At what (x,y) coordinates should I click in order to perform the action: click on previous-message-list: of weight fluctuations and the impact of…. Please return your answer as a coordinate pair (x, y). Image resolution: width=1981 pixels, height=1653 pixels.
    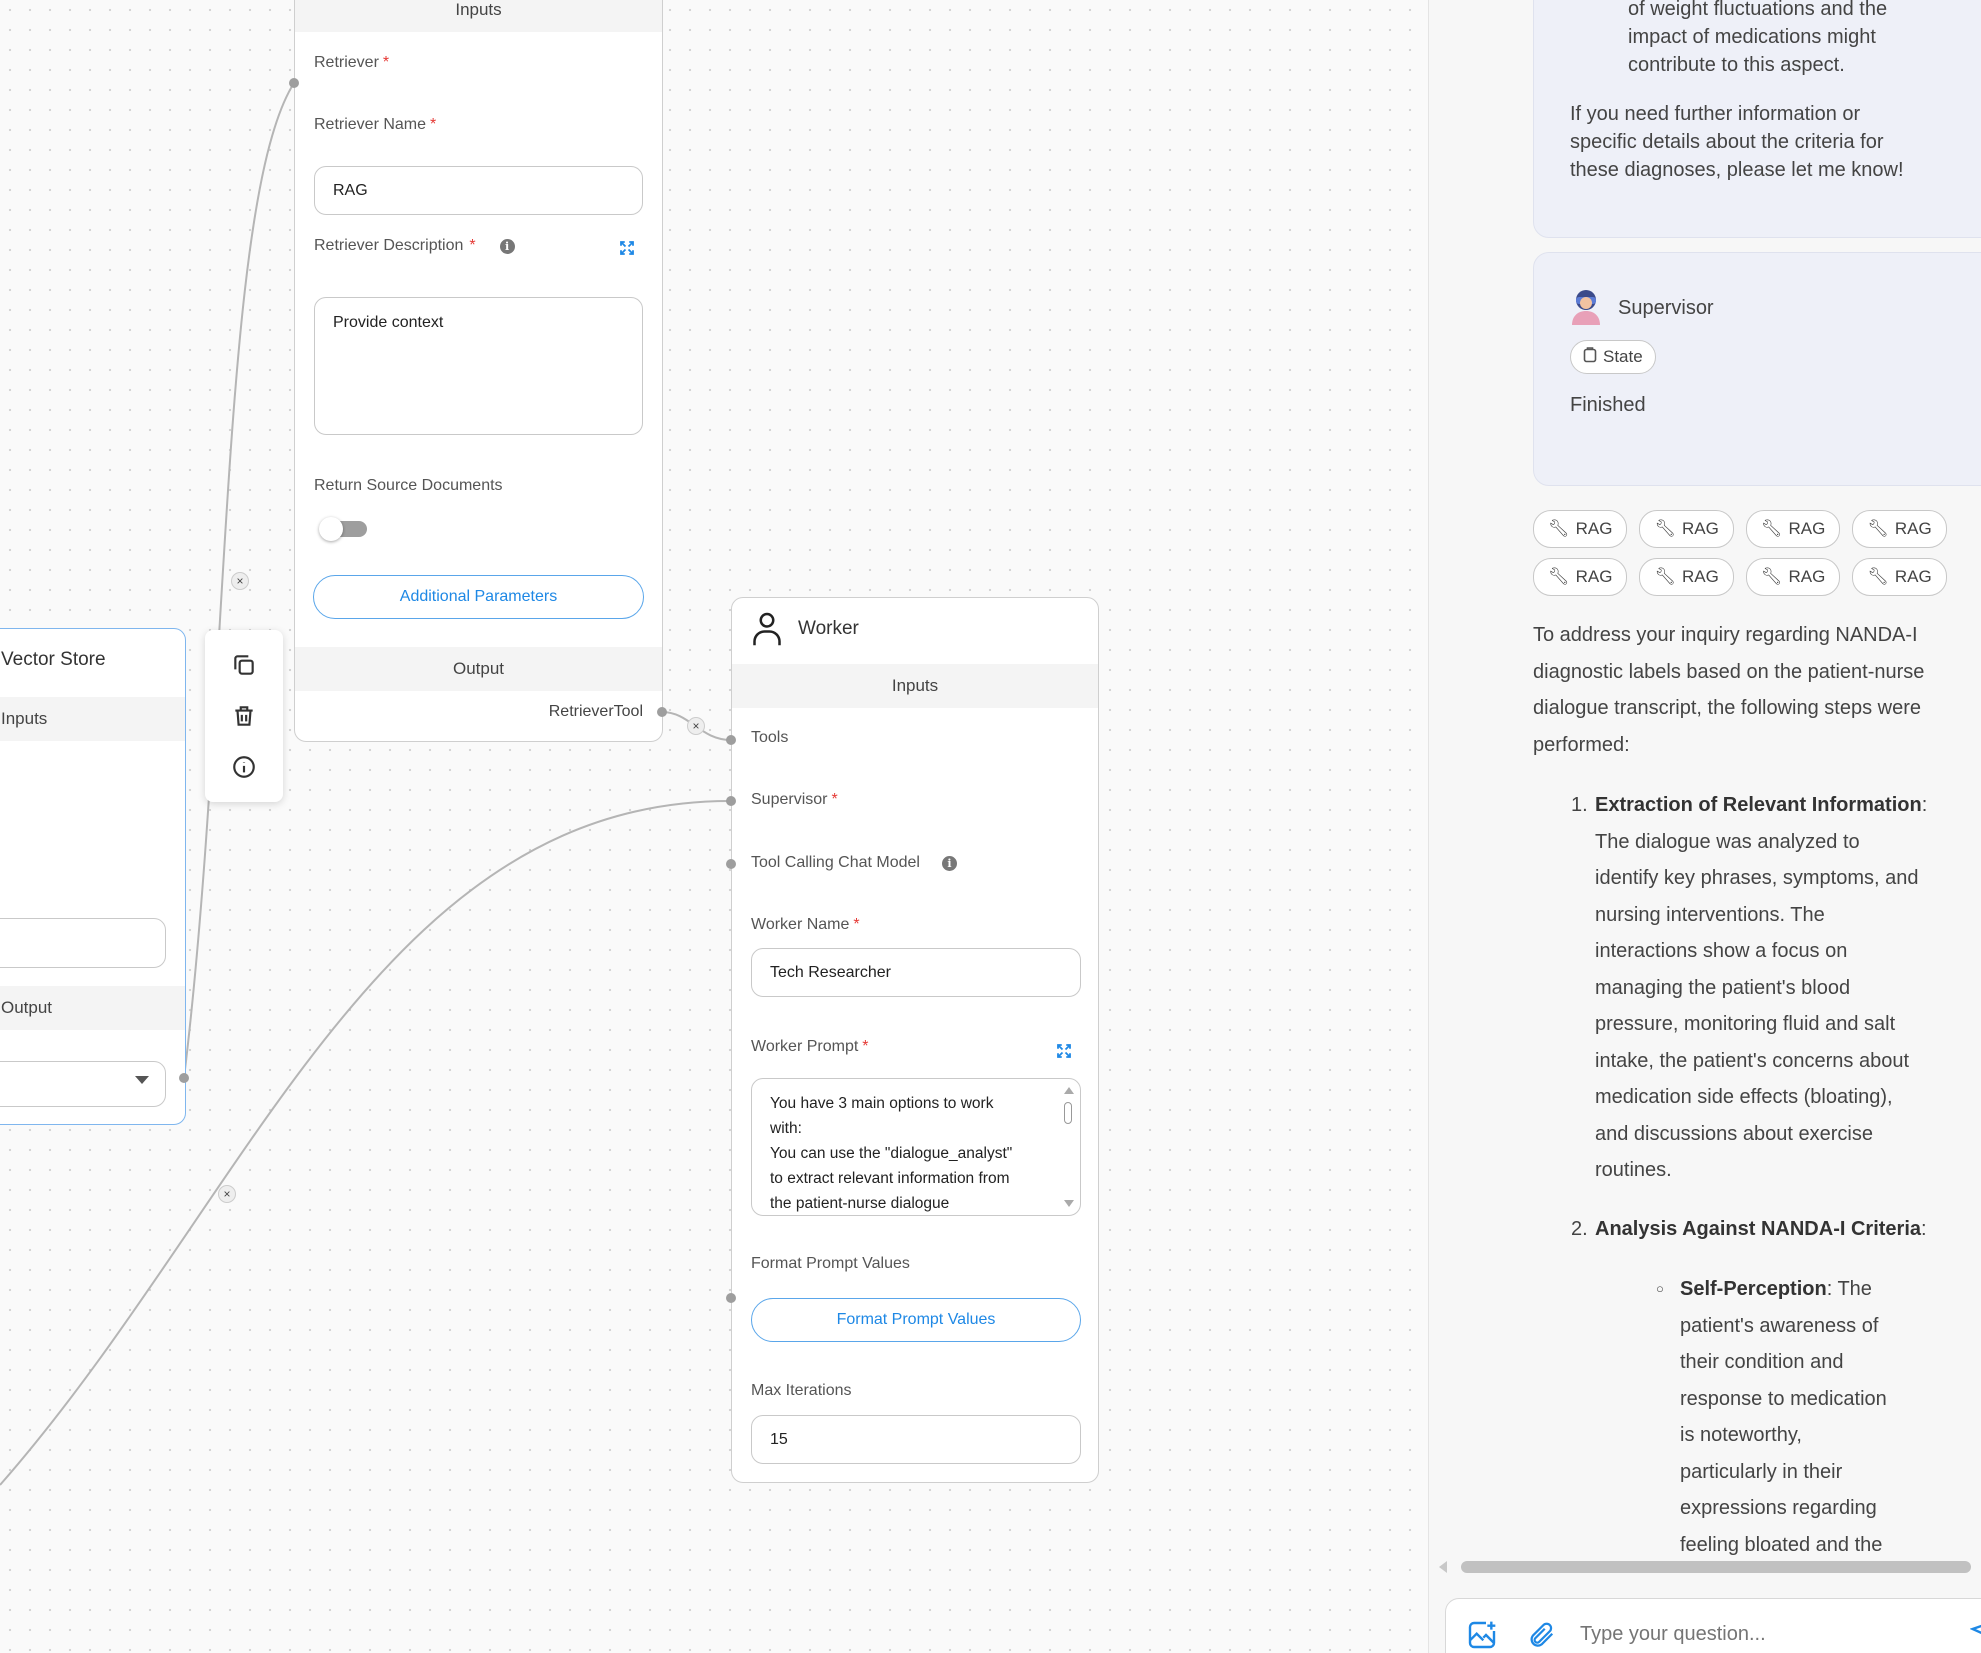
    Looking at the image, I should click on (1775, 39).